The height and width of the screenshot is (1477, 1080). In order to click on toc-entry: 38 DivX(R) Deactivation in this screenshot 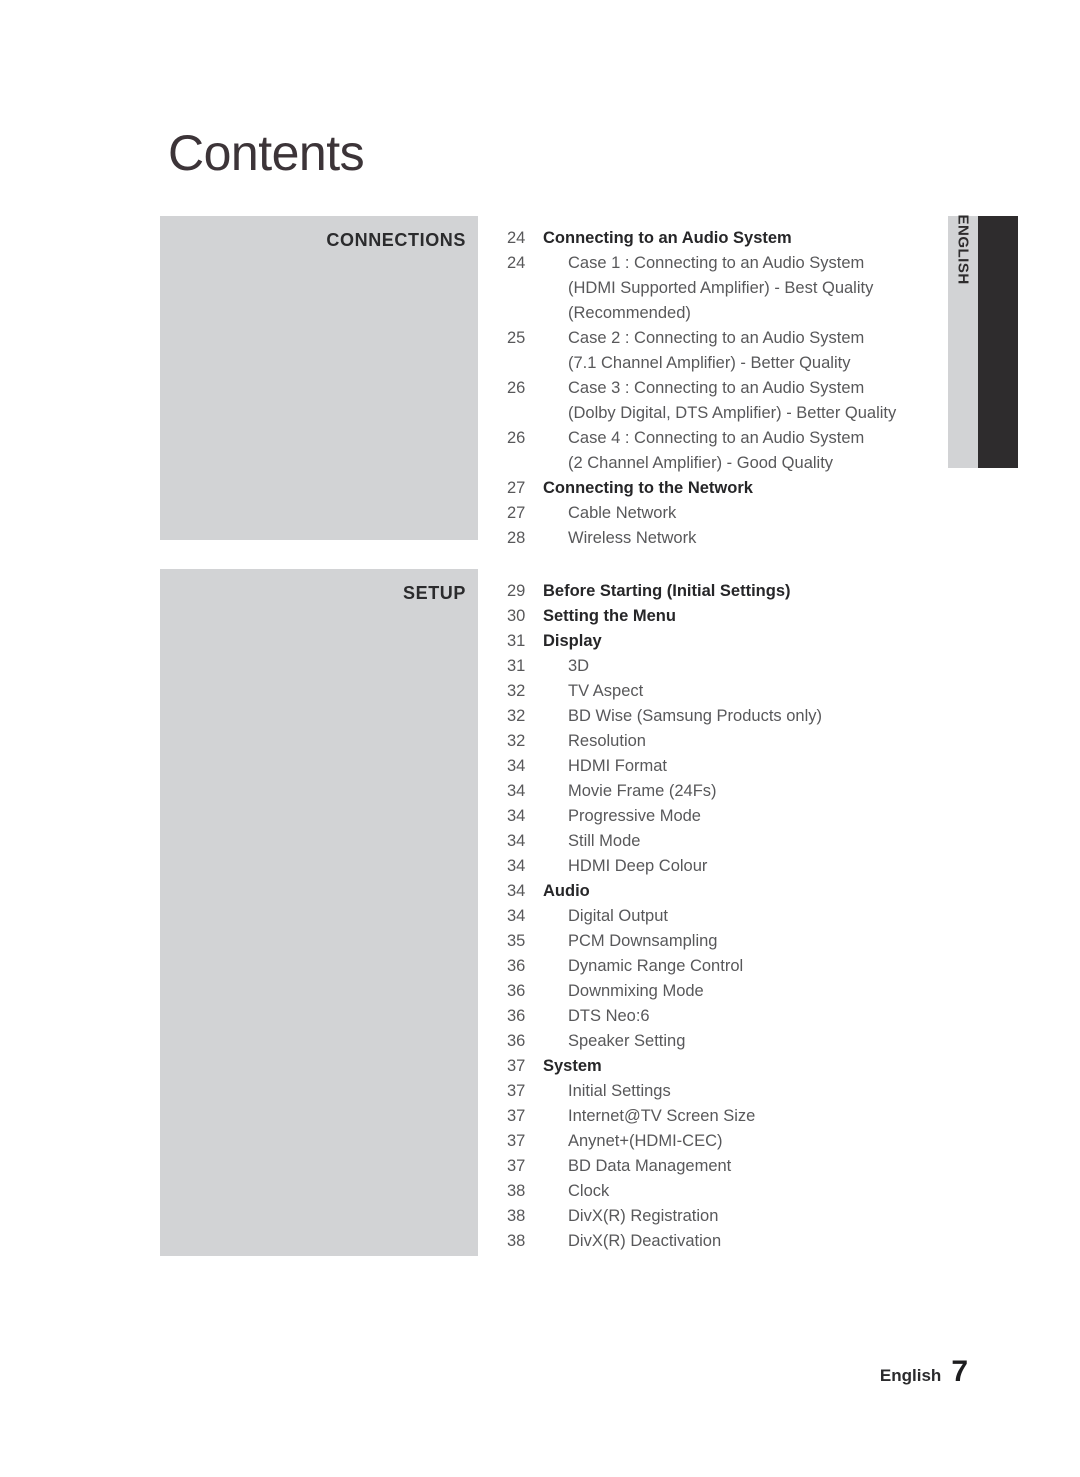, I will do `click(730, 1241)`.